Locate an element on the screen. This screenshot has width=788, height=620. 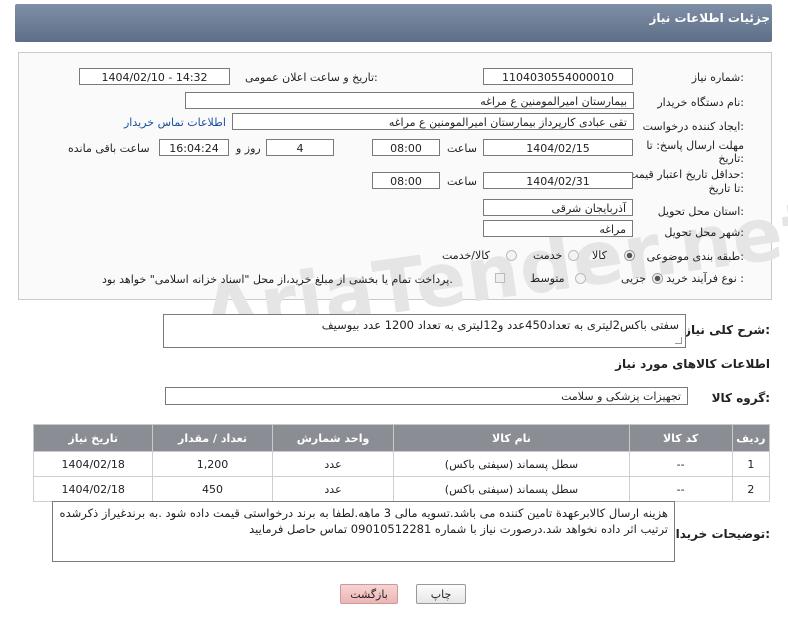
category-radio-goods is located at coordinates (629, 255).